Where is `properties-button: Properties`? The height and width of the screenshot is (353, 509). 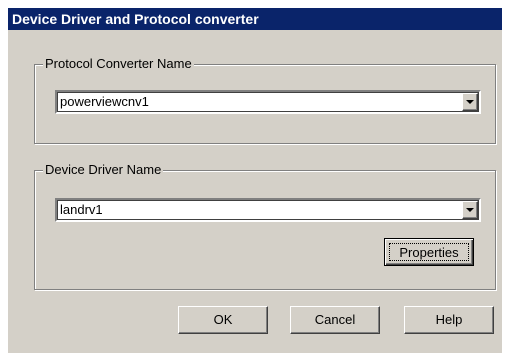 properties-button: Properties is located at coordinates (429, 252).